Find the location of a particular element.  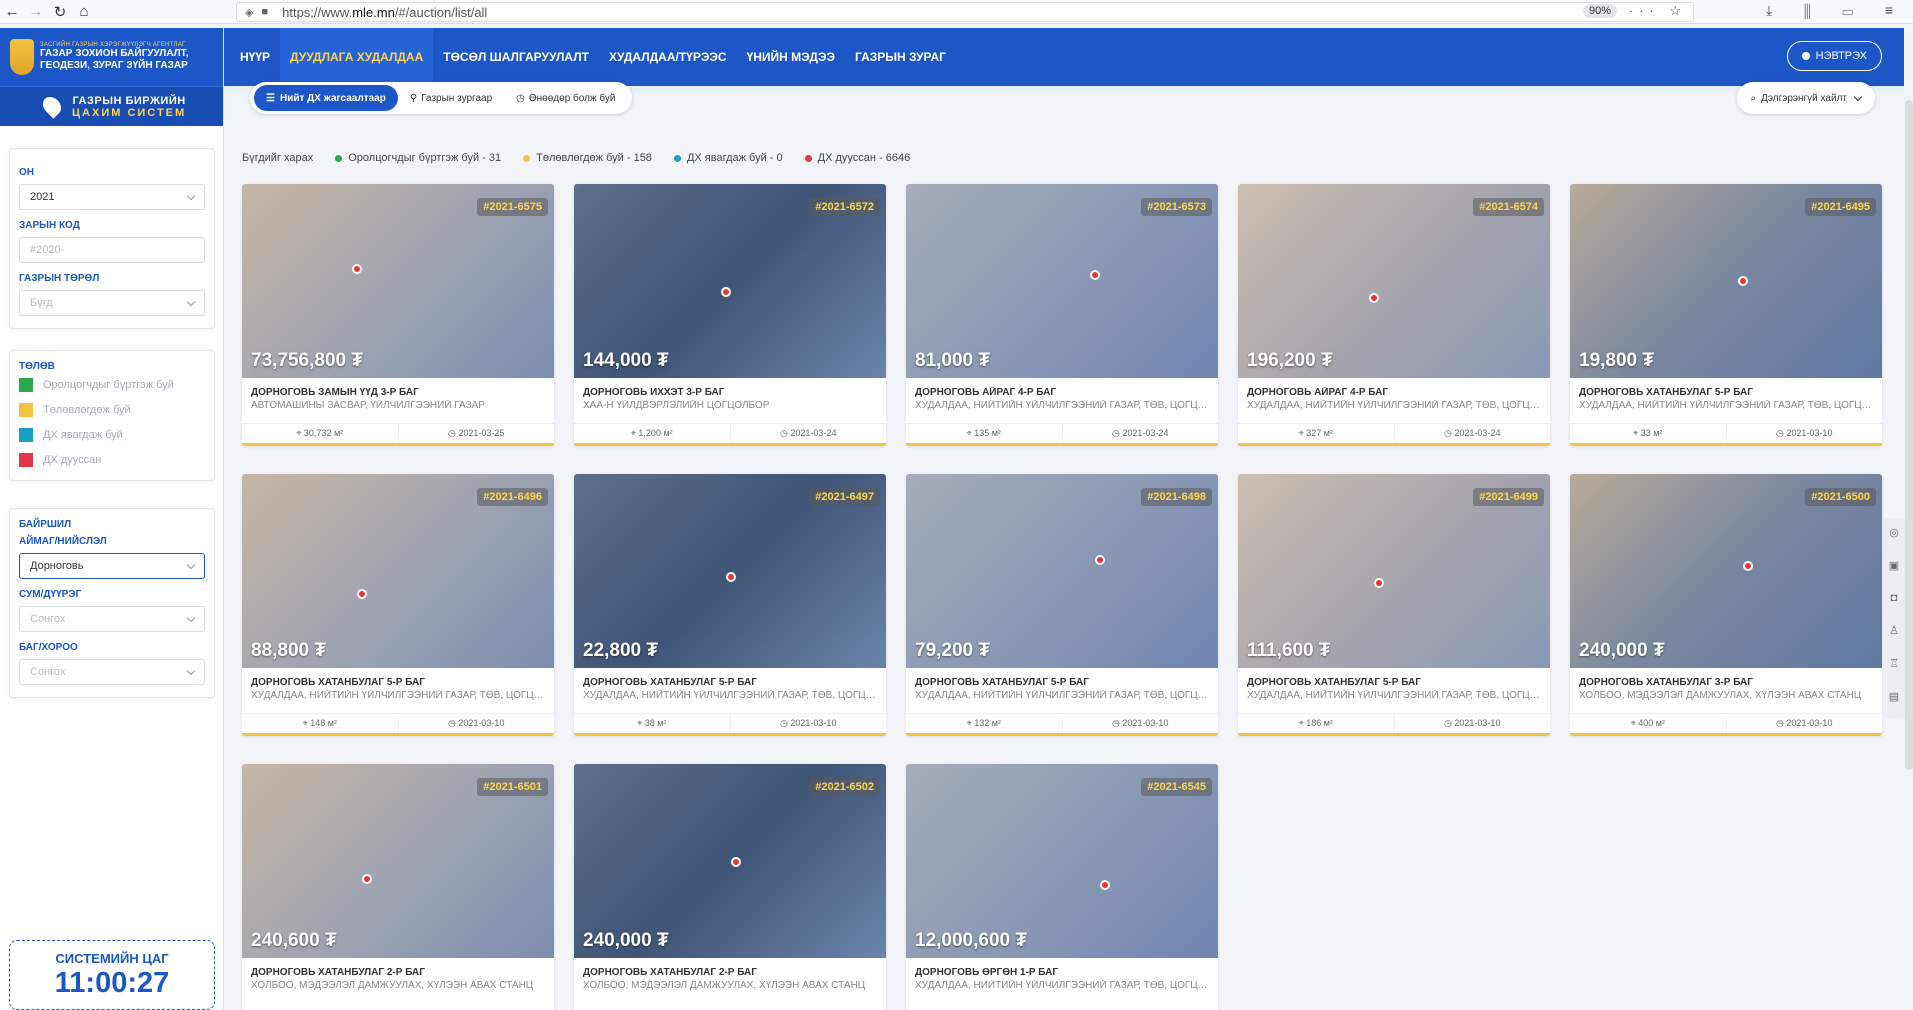

auction-code: #2021-6574 is located at coordinates (1508, 207).